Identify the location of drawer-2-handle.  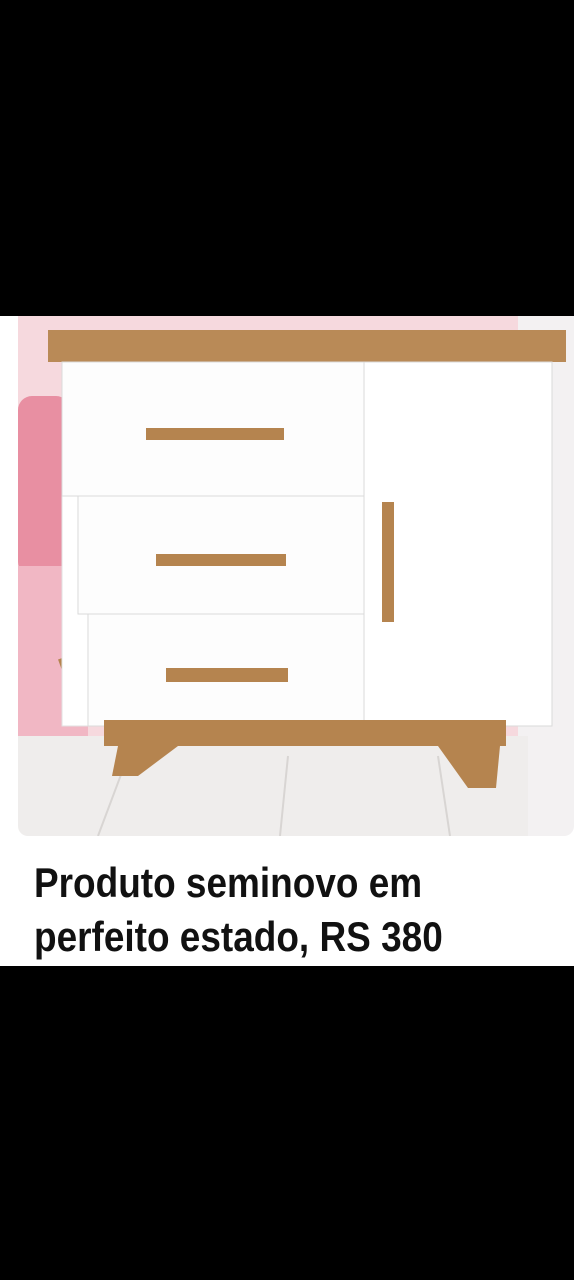
(221, 560).